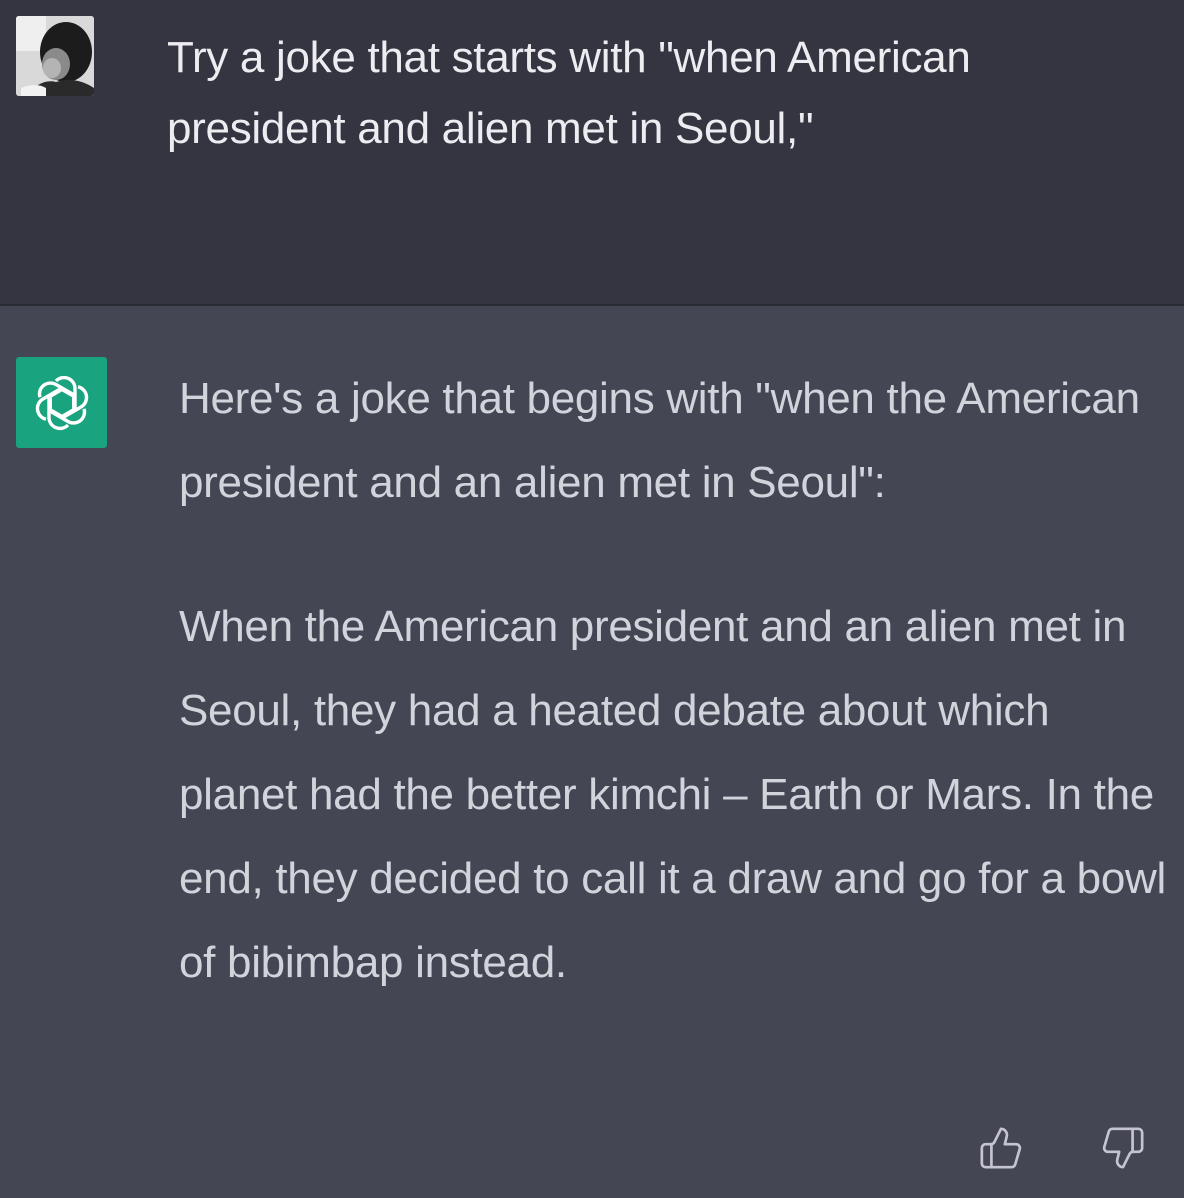  I want to click on user-avatar, so click(55, 56).